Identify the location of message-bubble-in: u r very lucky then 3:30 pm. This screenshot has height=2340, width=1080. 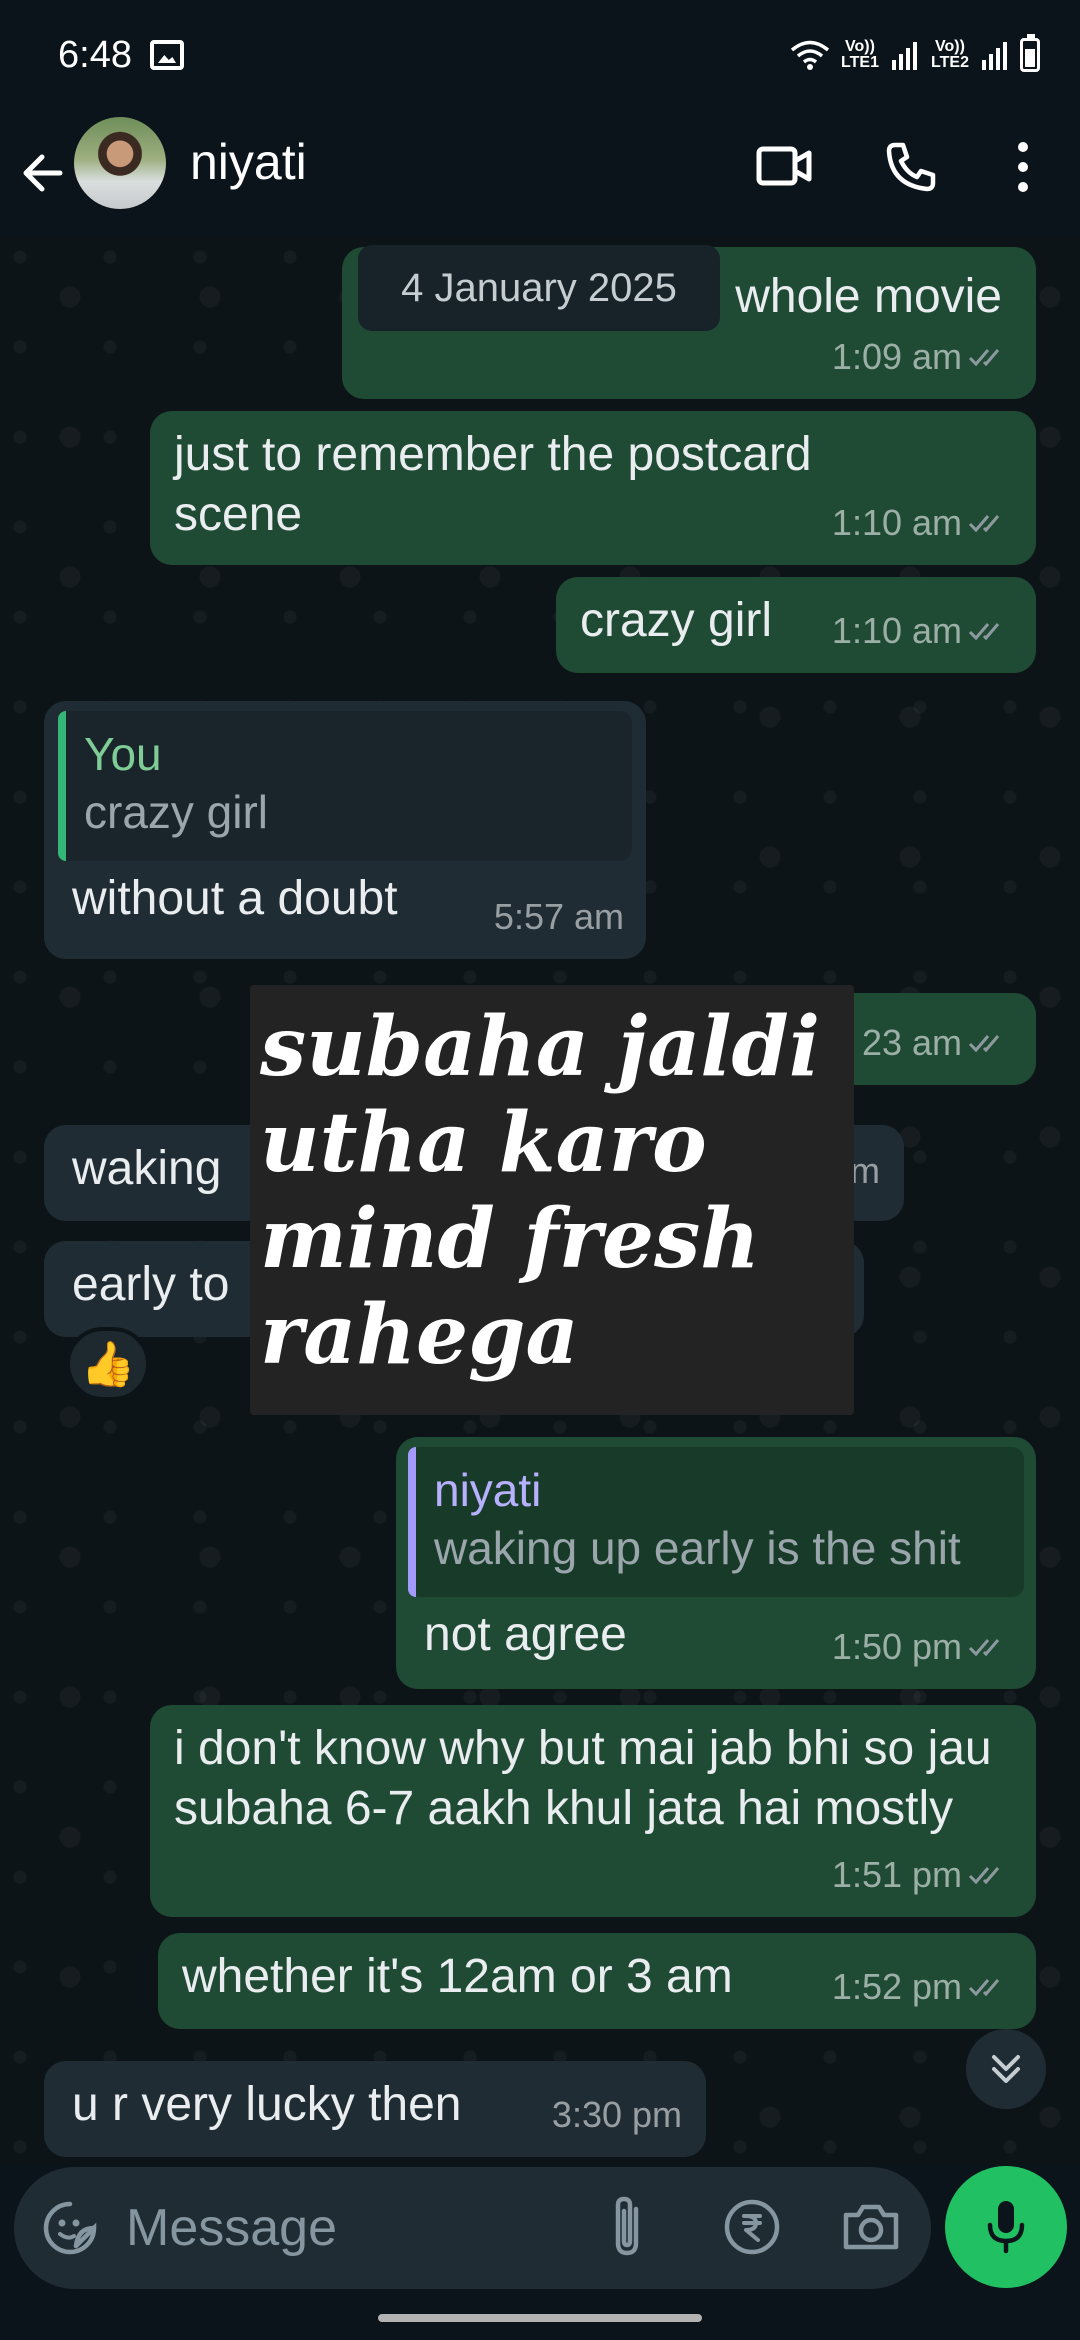
(375, 2109).